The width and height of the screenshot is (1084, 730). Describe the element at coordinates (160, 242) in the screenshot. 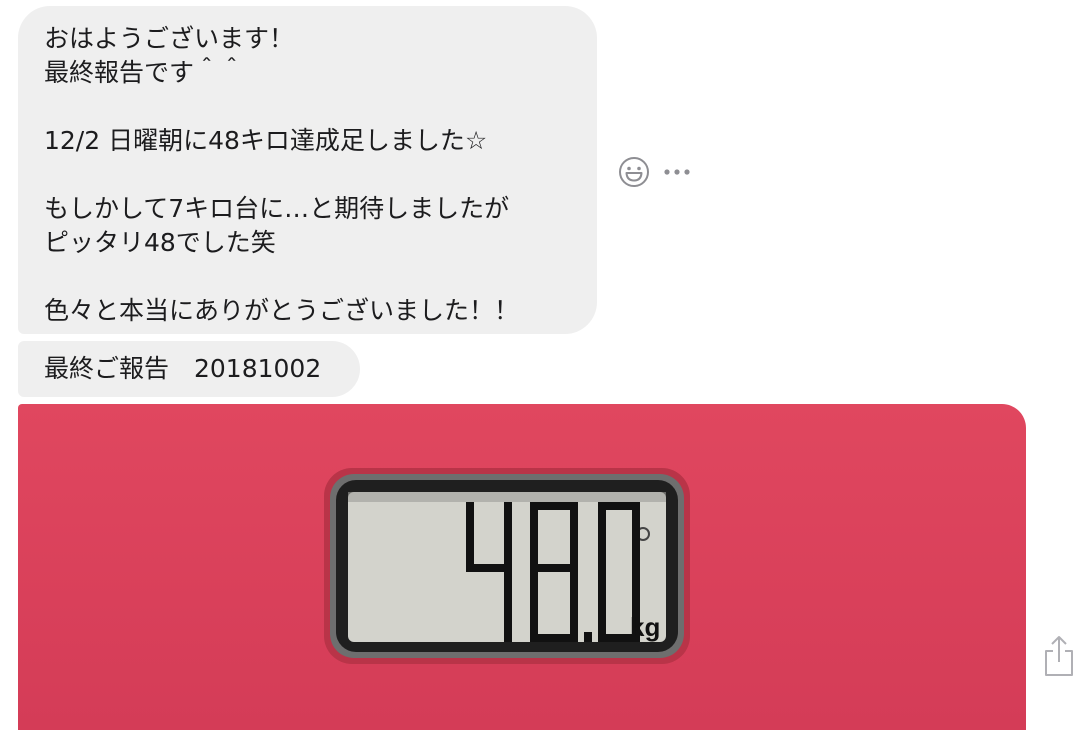

I see `message-line: ピッタリ48でした笑` at that location.